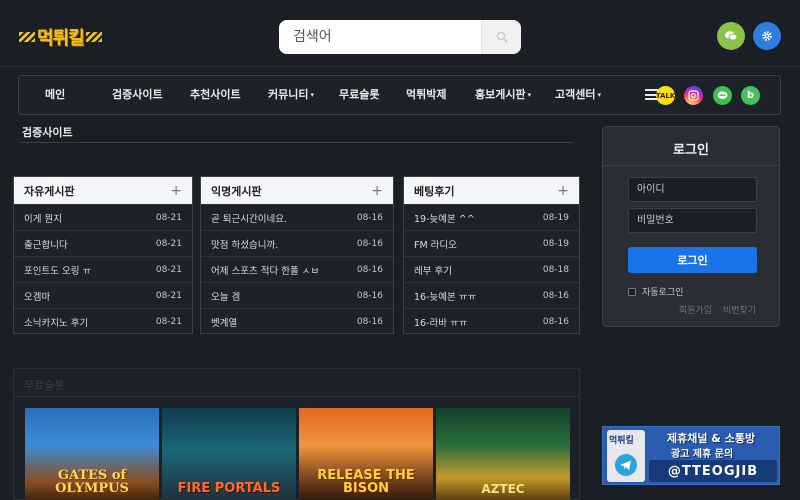 This screenshot has height=500, width=800. I want to click on site-logo: 먹튀킬, so click(71, 37).